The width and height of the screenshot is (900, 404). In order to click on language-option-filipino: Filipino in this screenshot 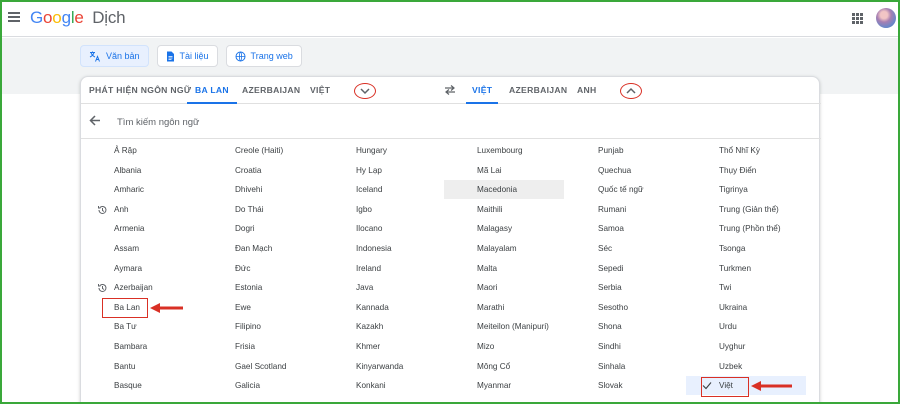, I will do `click(262, 326)`.